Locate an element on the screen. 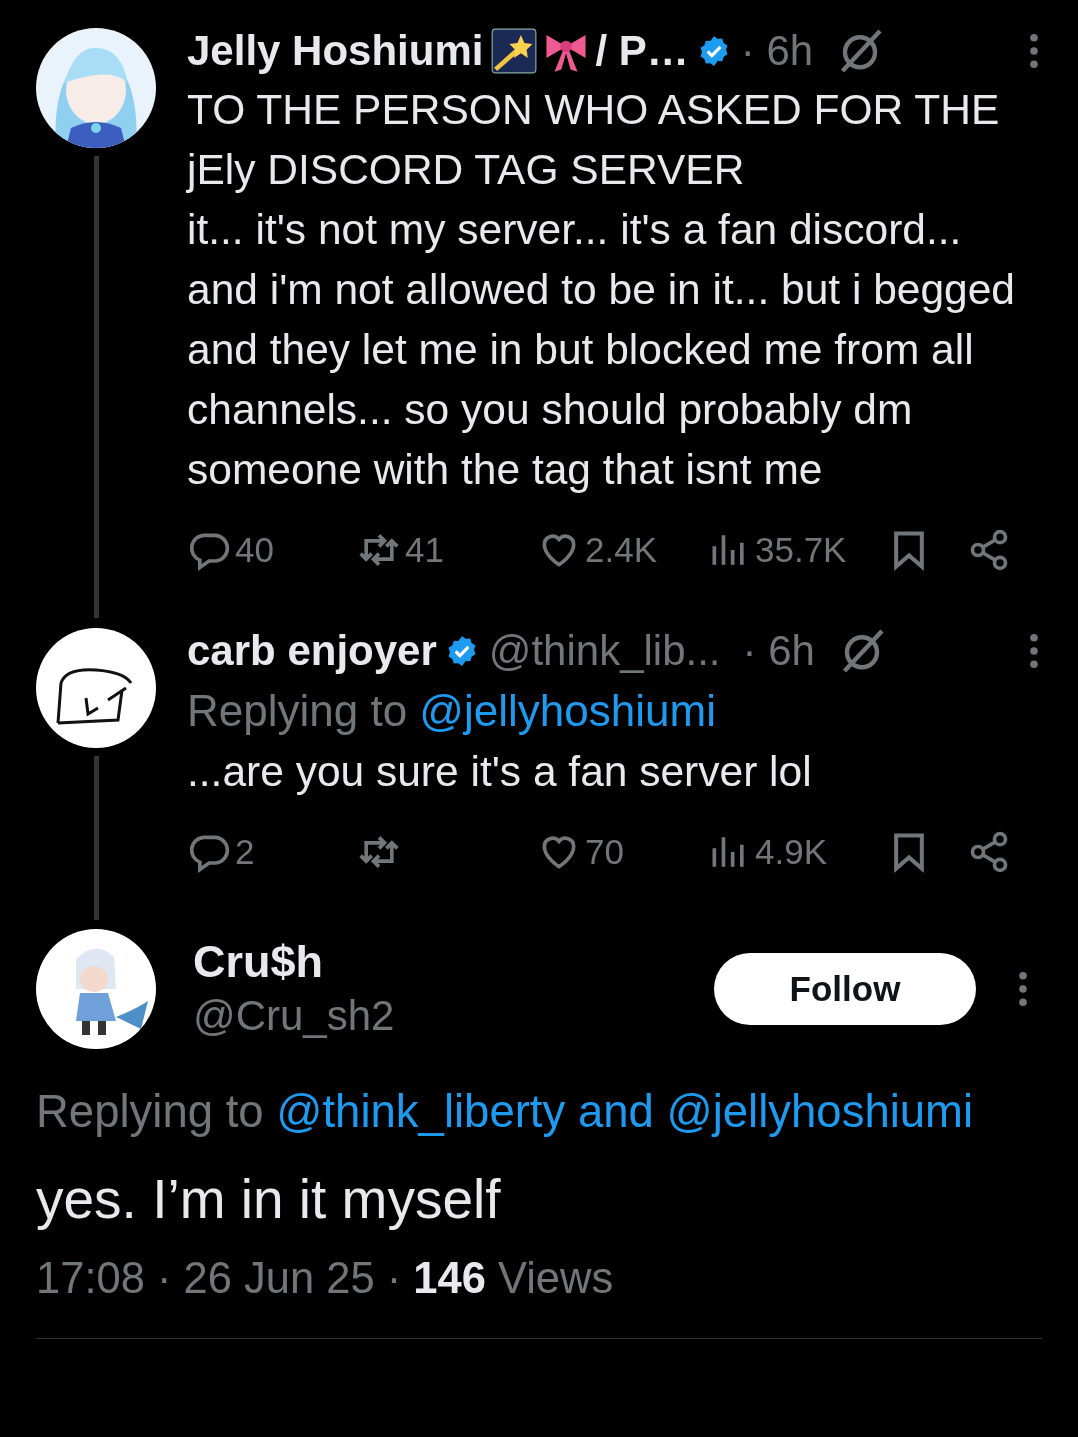 The height and width of the screenshot is (1437, 1078). post-timestamp: 17:08 · 26 Jun 25 · 146 Views is located at coordinates (325, 1278).